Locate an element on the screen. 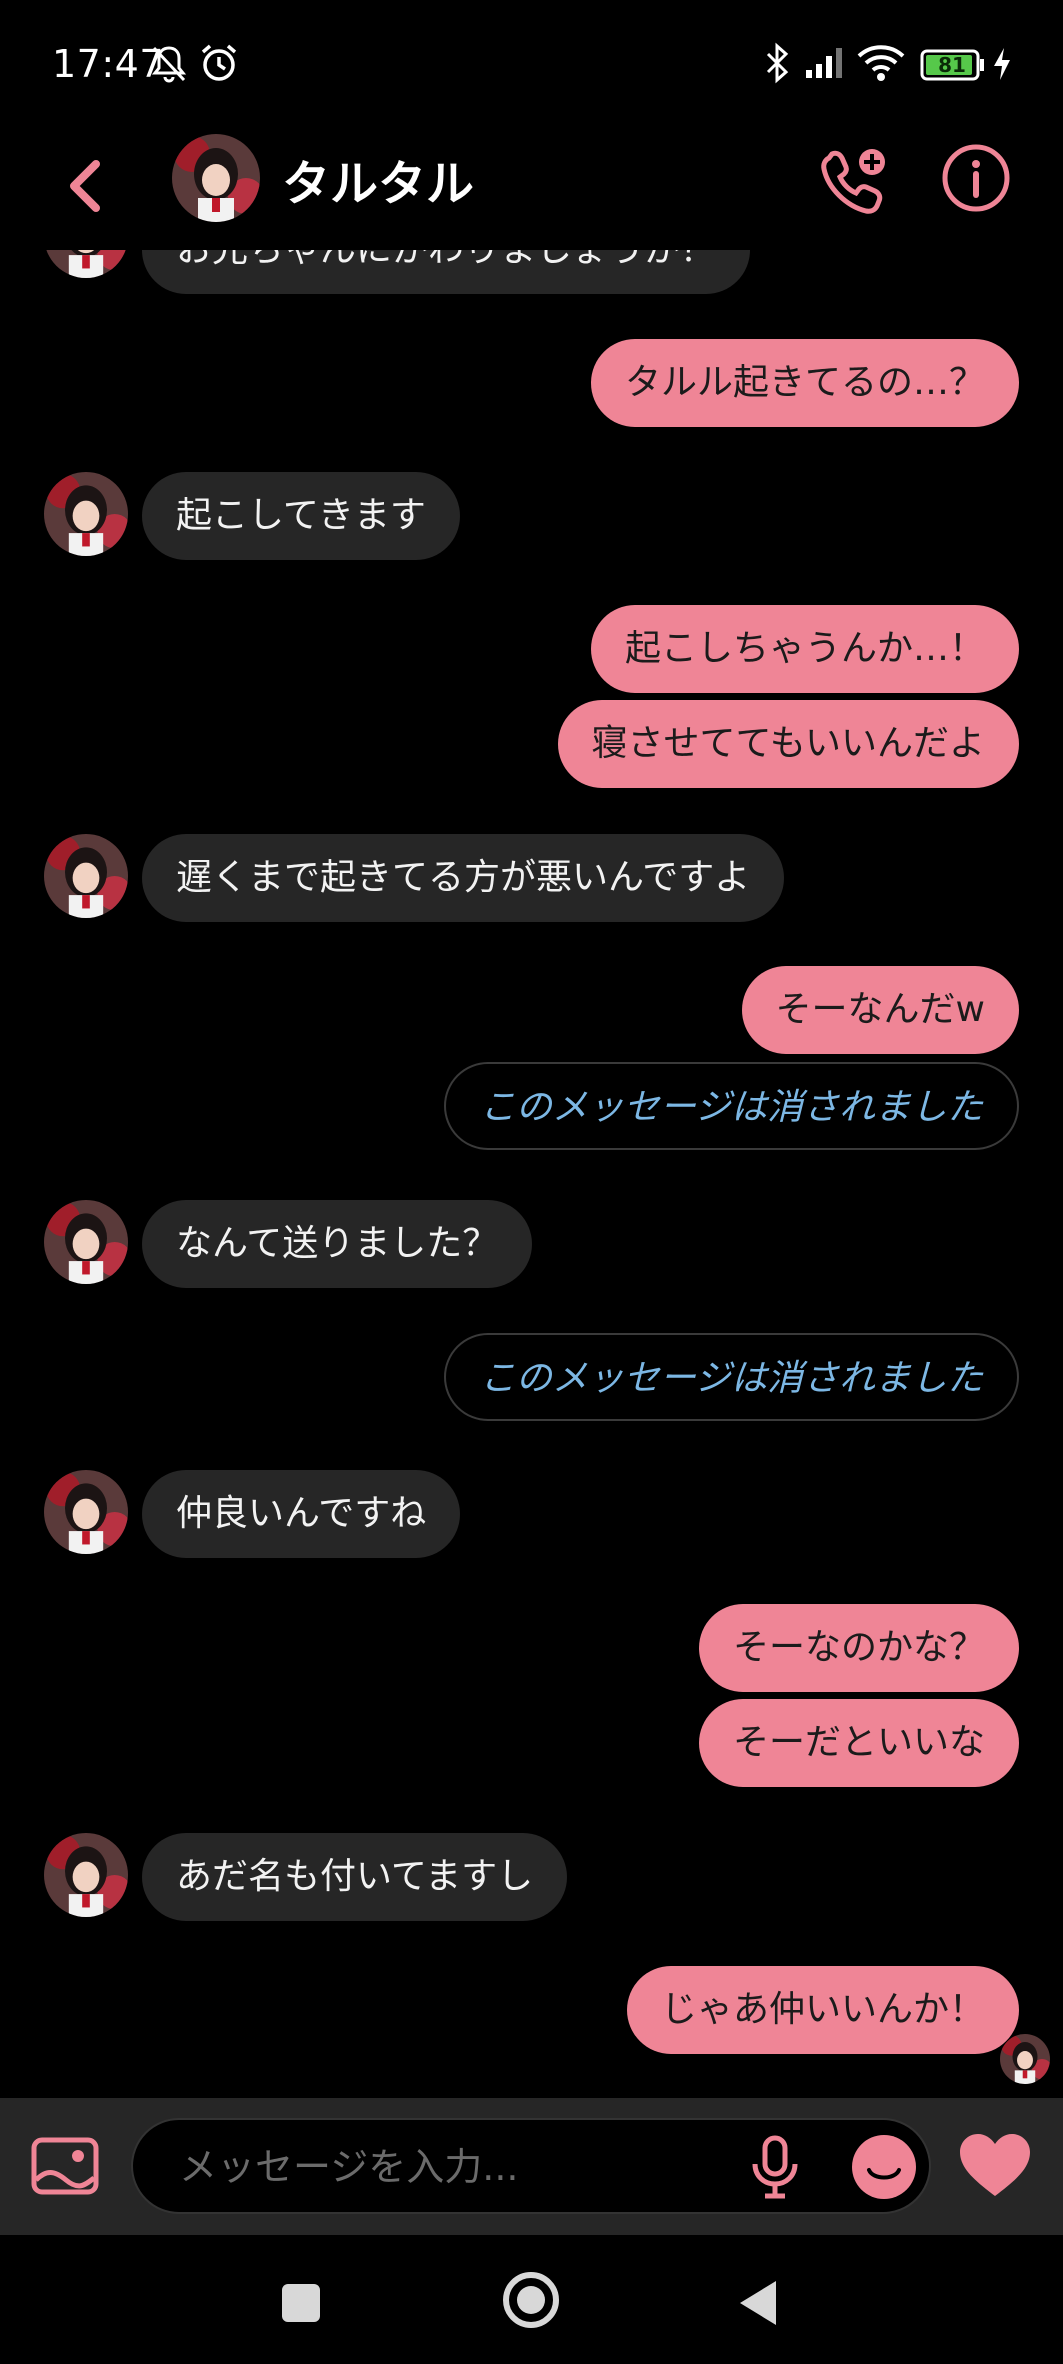 This screenshot has width=1063, height=2364. message-bubble-incoming: 仲良いんですね is located at coordinates (301, 1514).